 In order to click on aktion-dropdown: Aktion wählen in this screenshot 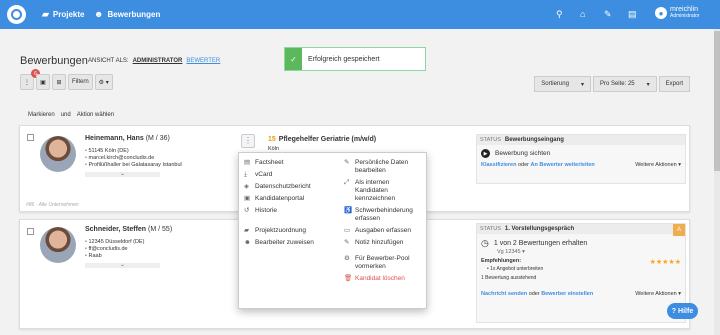, I will do `click(95, 115)`.